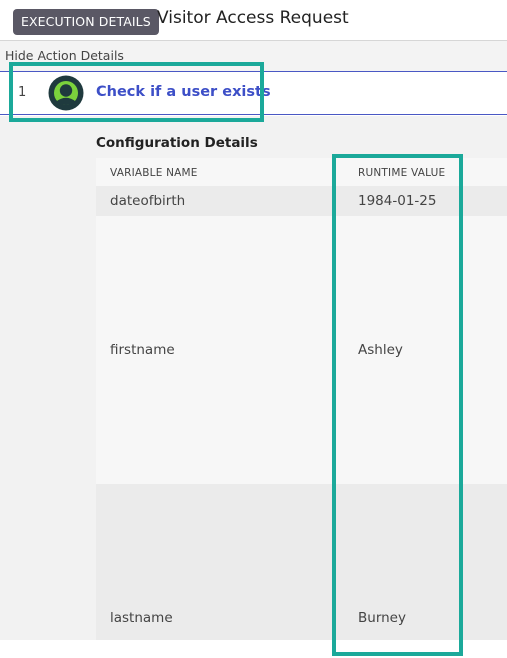 This screenshot has height=658, width=507. Describe the element at coordinates (64, 55) in the screenshot. I see `hide-action-details-link: Hide Action Details` at that location.